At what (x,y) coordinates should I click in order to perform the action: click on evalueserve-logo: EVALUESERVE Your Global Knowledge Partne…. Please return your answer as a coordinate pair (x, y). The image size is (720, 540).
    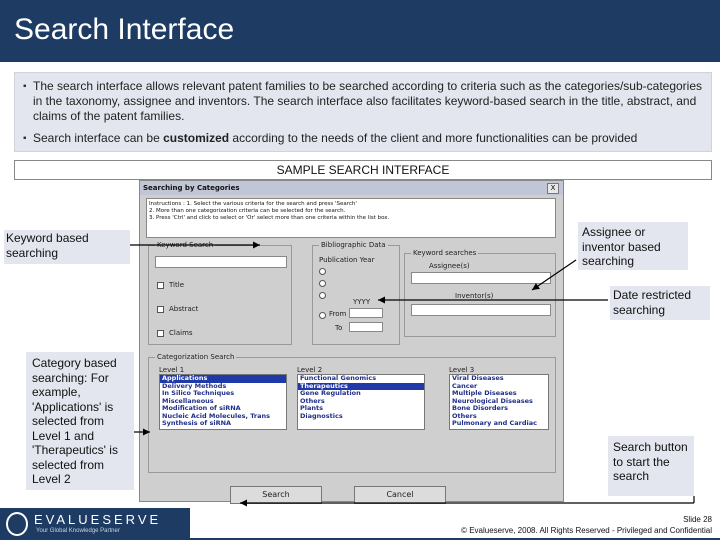
    Looking at the image, I should click on (95, 524).